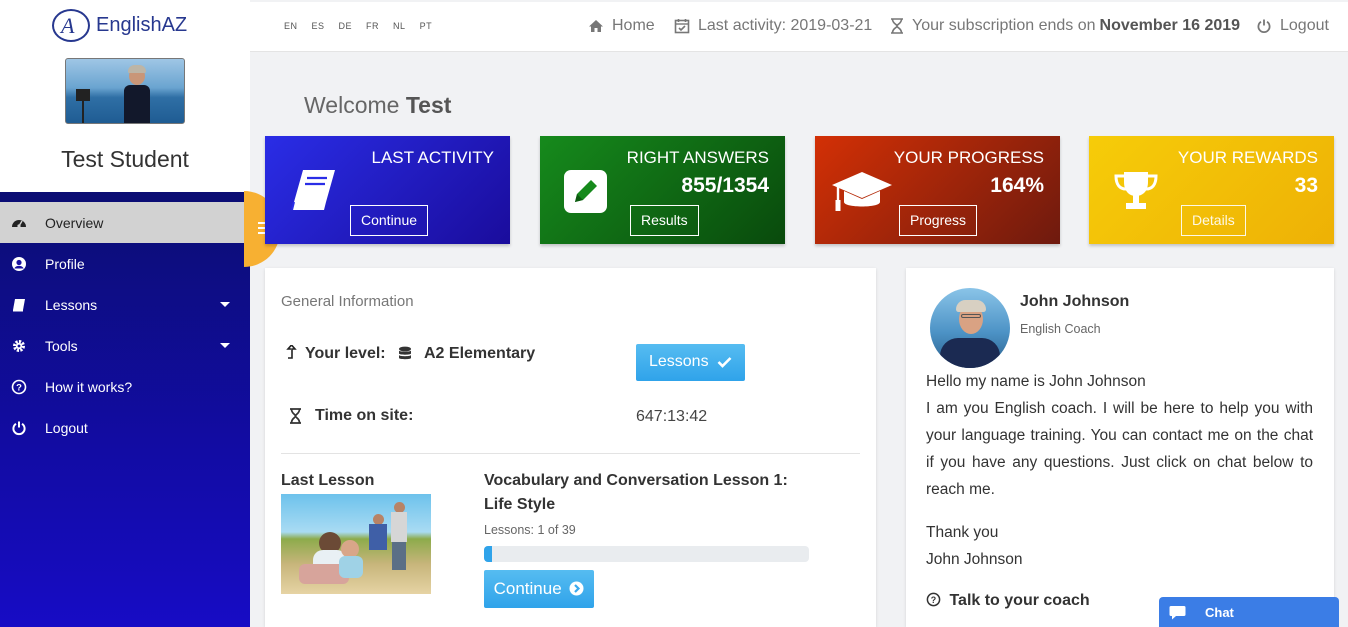 Image resolution: width=1348 pixels, height=627 pixels. What do you see at coordinates (142, 25) in the screenshot?
I see `logo-text: EnglishAZ` at bounding box center [142, 25].